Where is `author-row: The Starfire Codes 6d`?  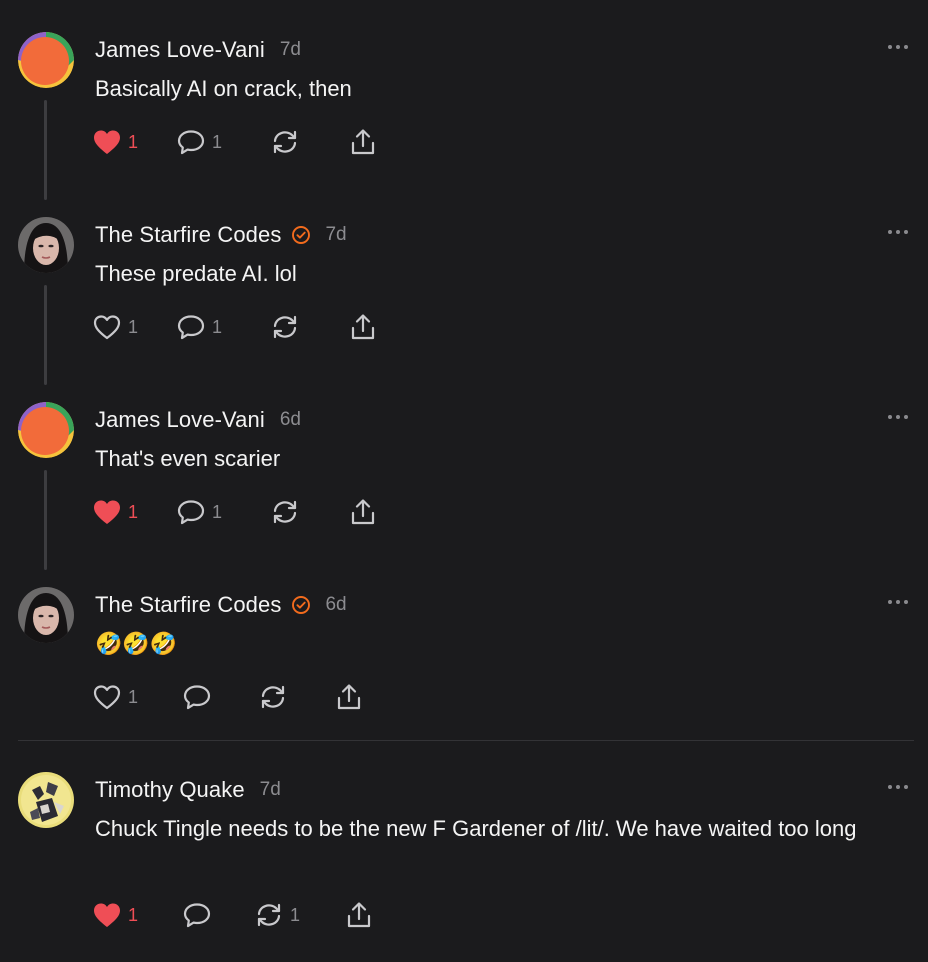
author-row: The Starfire Codes 6d is located at coordinates (221, 605).